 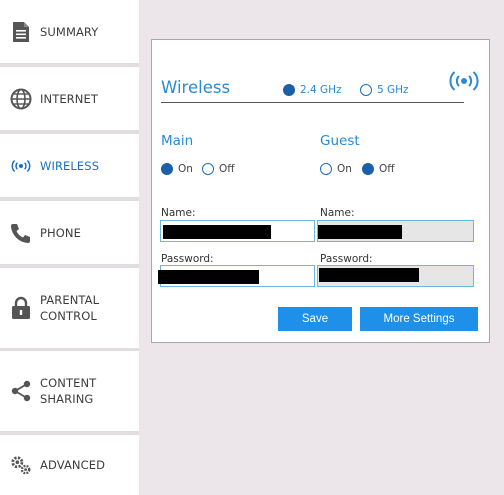 What do you see at coordinates (21, 99) in the screenshot?
I see `globe-icon` at bounding box center [21, 99].